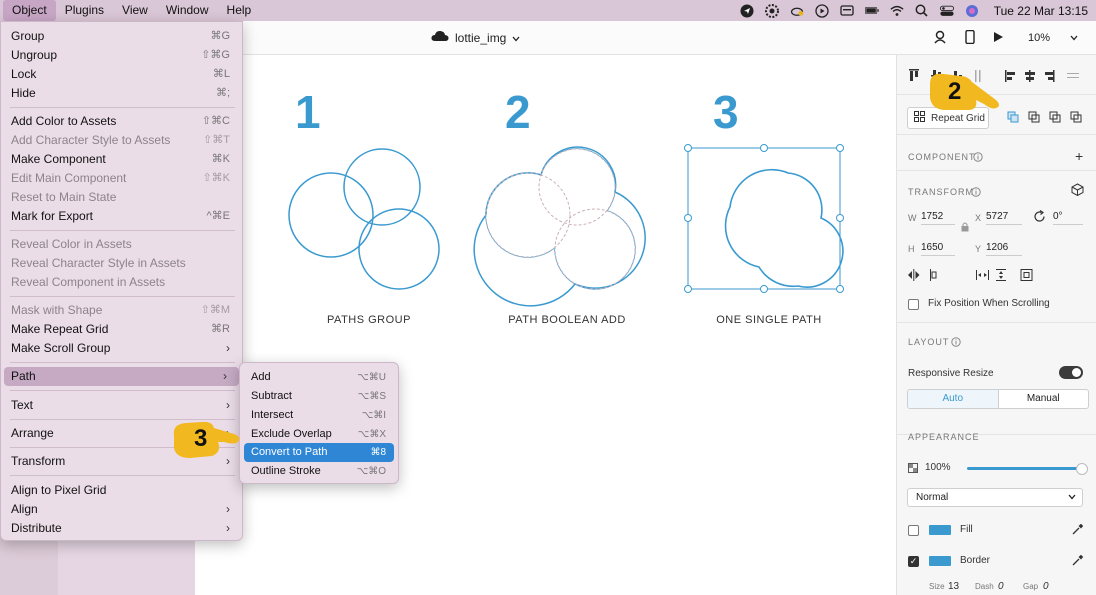  Describe the element at coordinates (1041, 11) in the screenshot. I see `menubar-clock: Tue 22 Mar 13:15` at that location.